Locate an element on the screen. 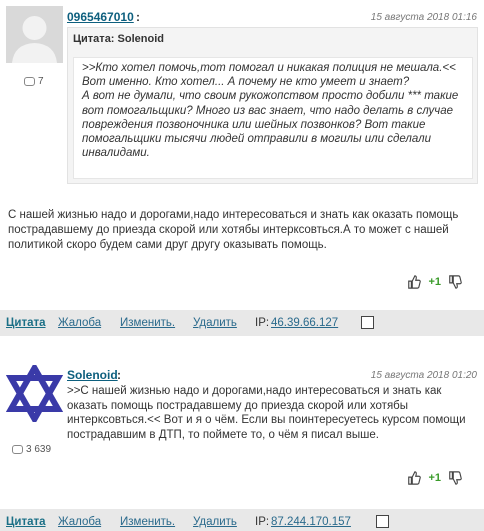  post-2-avatar-col is located at coordinates (34, 393).